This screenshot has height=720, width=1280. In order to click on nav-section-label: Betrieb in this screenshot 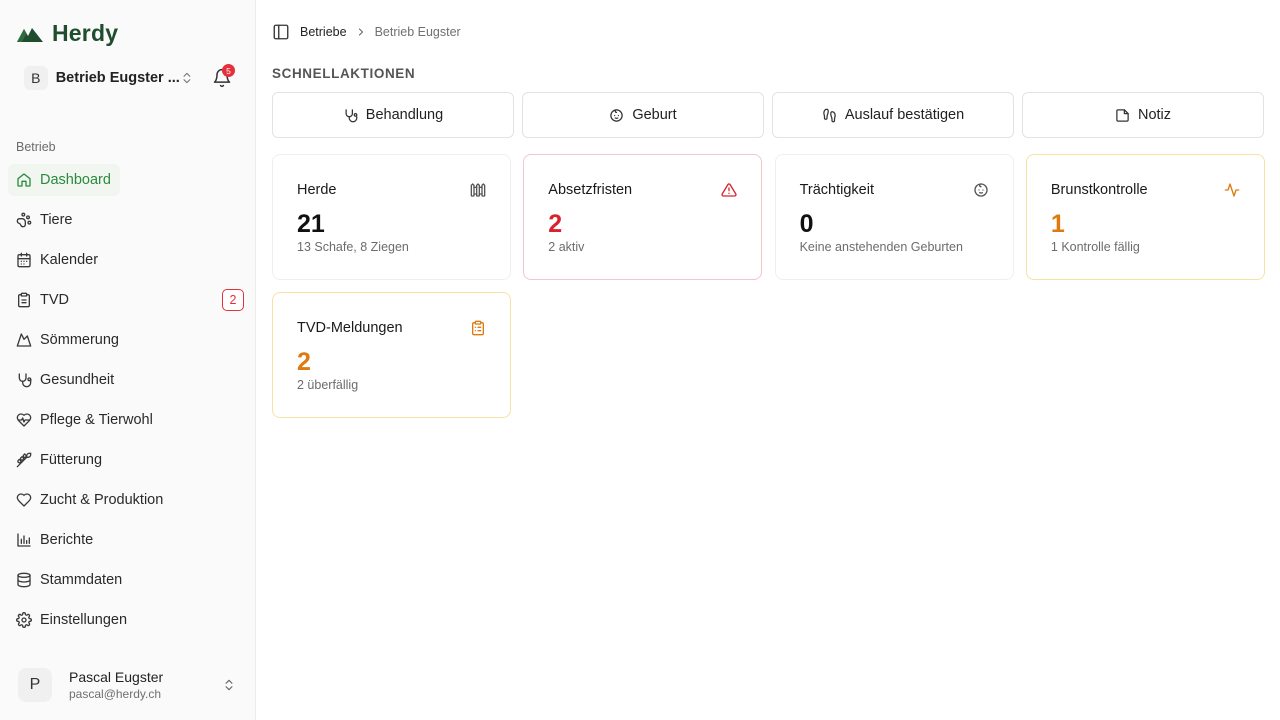, I will do `click(36, 147)`.